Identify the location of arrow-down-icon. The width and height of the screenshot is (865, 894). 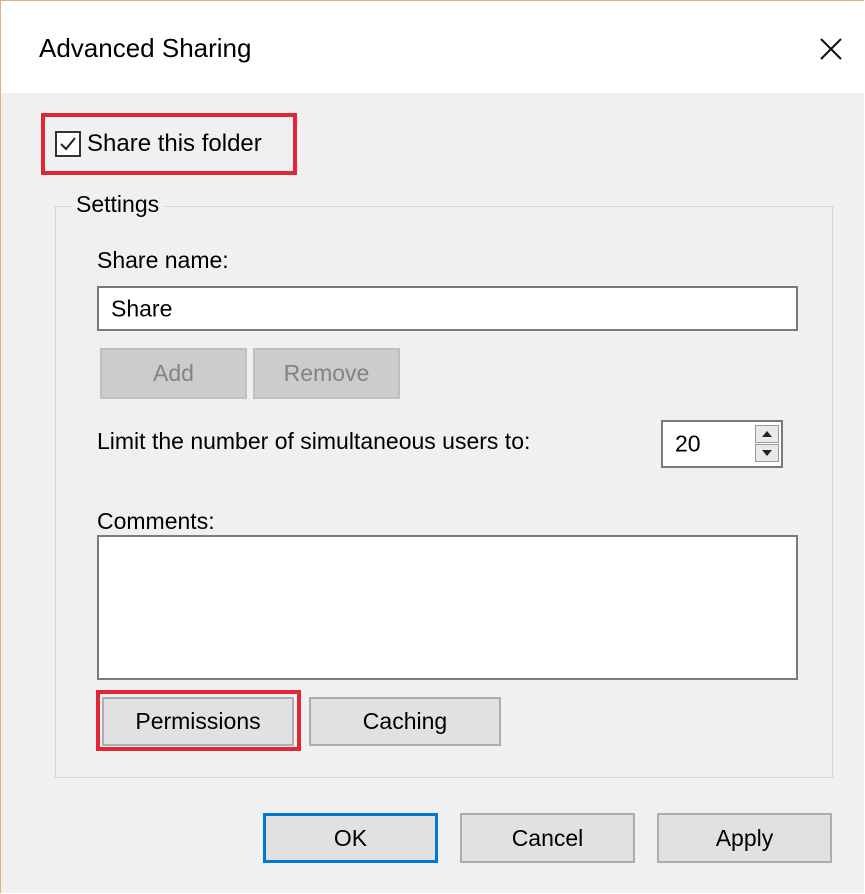
(767, 453).